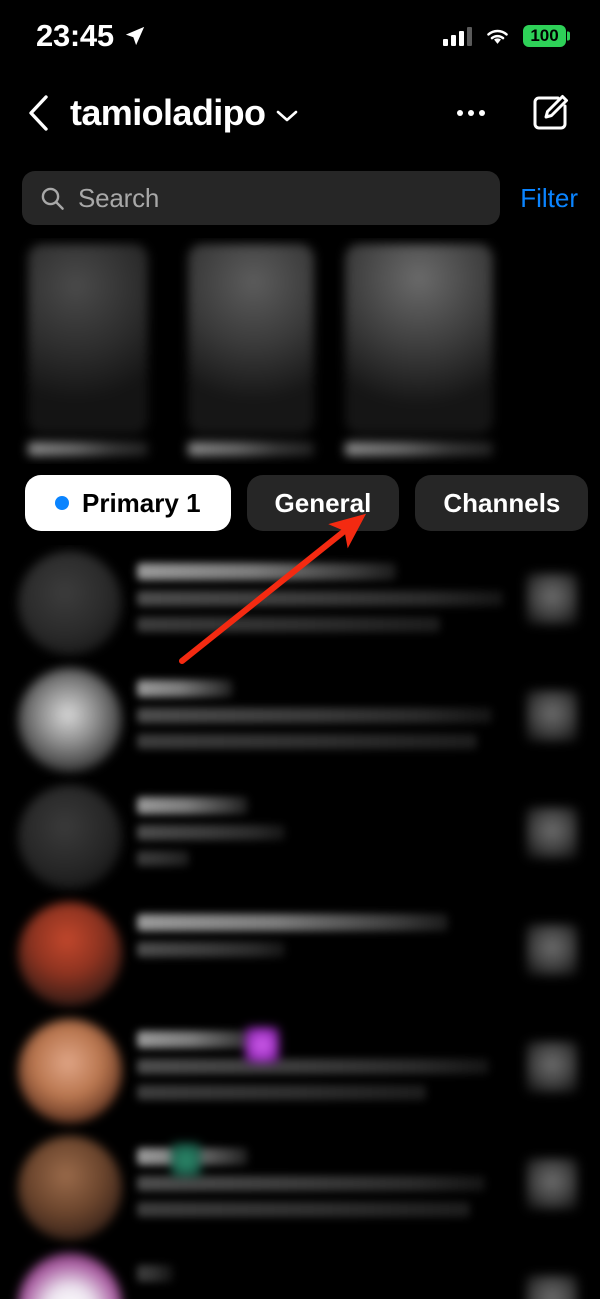  I want to click on search-icon, so click(52, 198).